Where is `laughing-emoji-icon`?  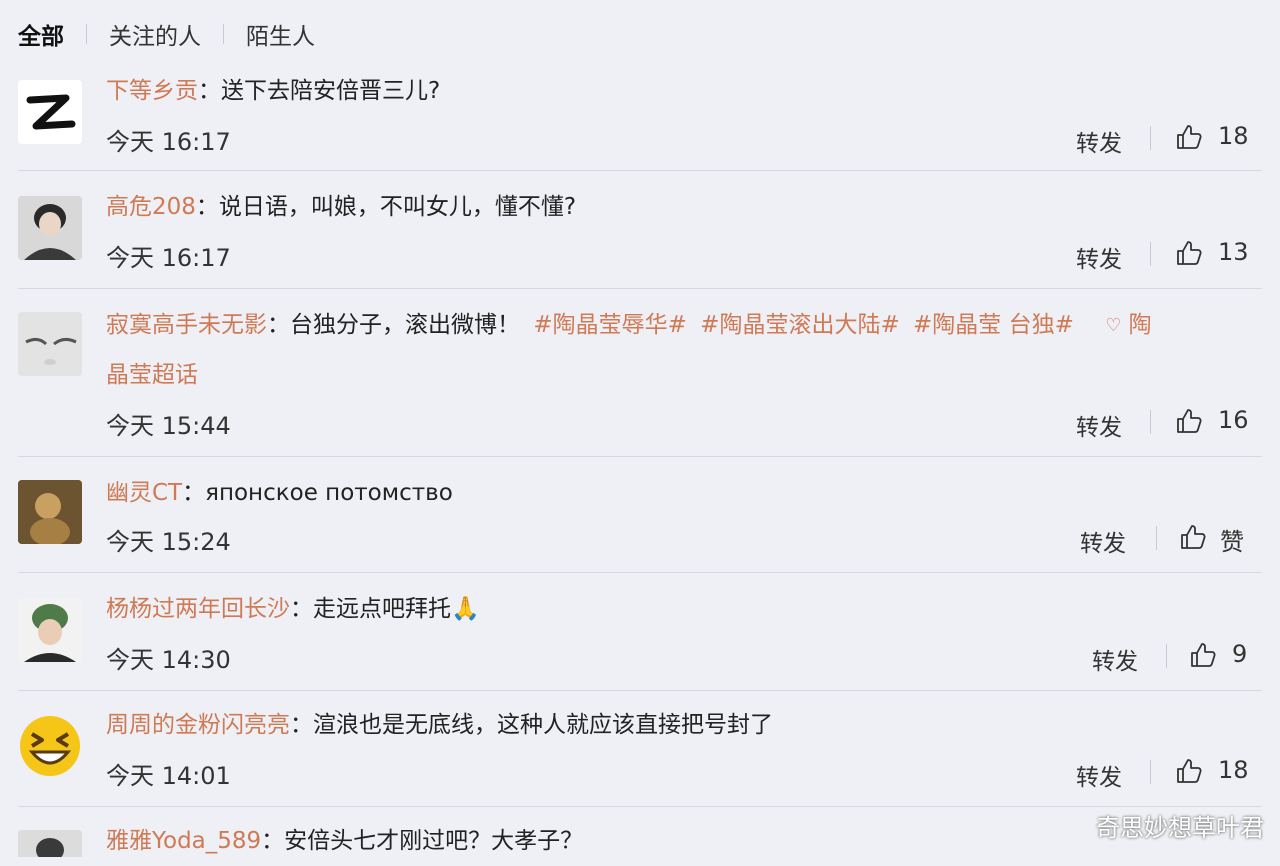
laughing-emoji-icon is located at coordinates (50, 746).